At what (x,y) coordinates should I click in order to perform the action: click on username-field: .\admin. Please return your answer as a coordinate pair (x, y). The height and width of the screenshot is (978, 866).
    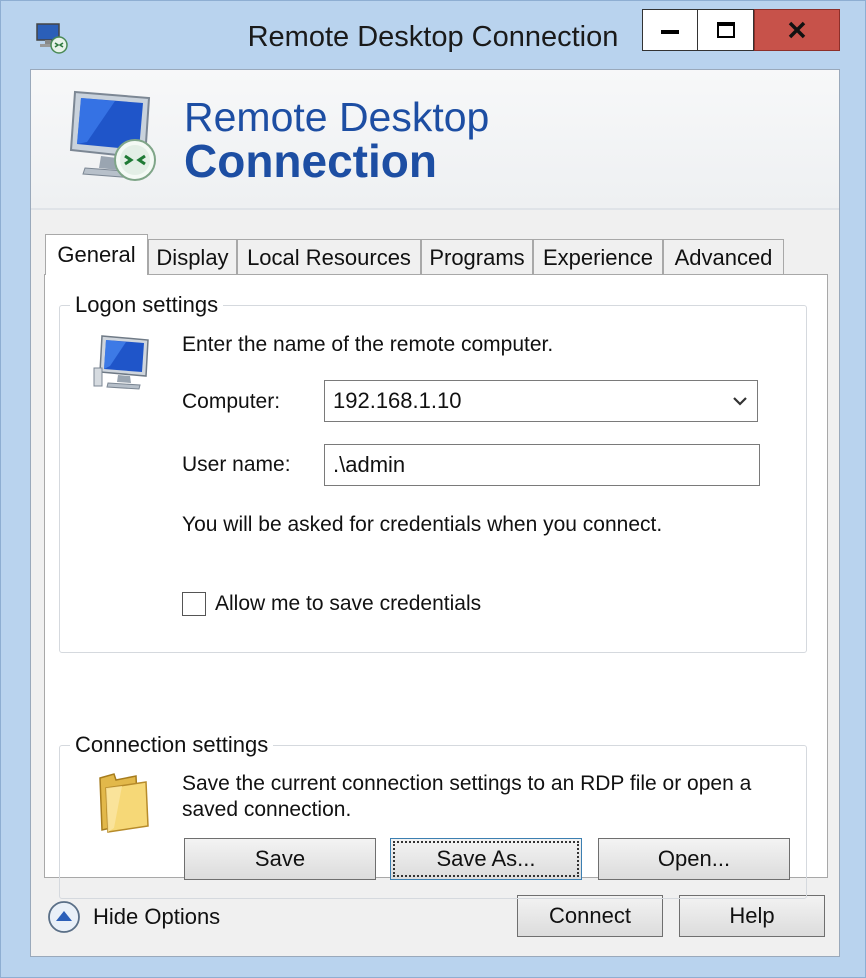
    Looking at the image, I should click on (542, 465).